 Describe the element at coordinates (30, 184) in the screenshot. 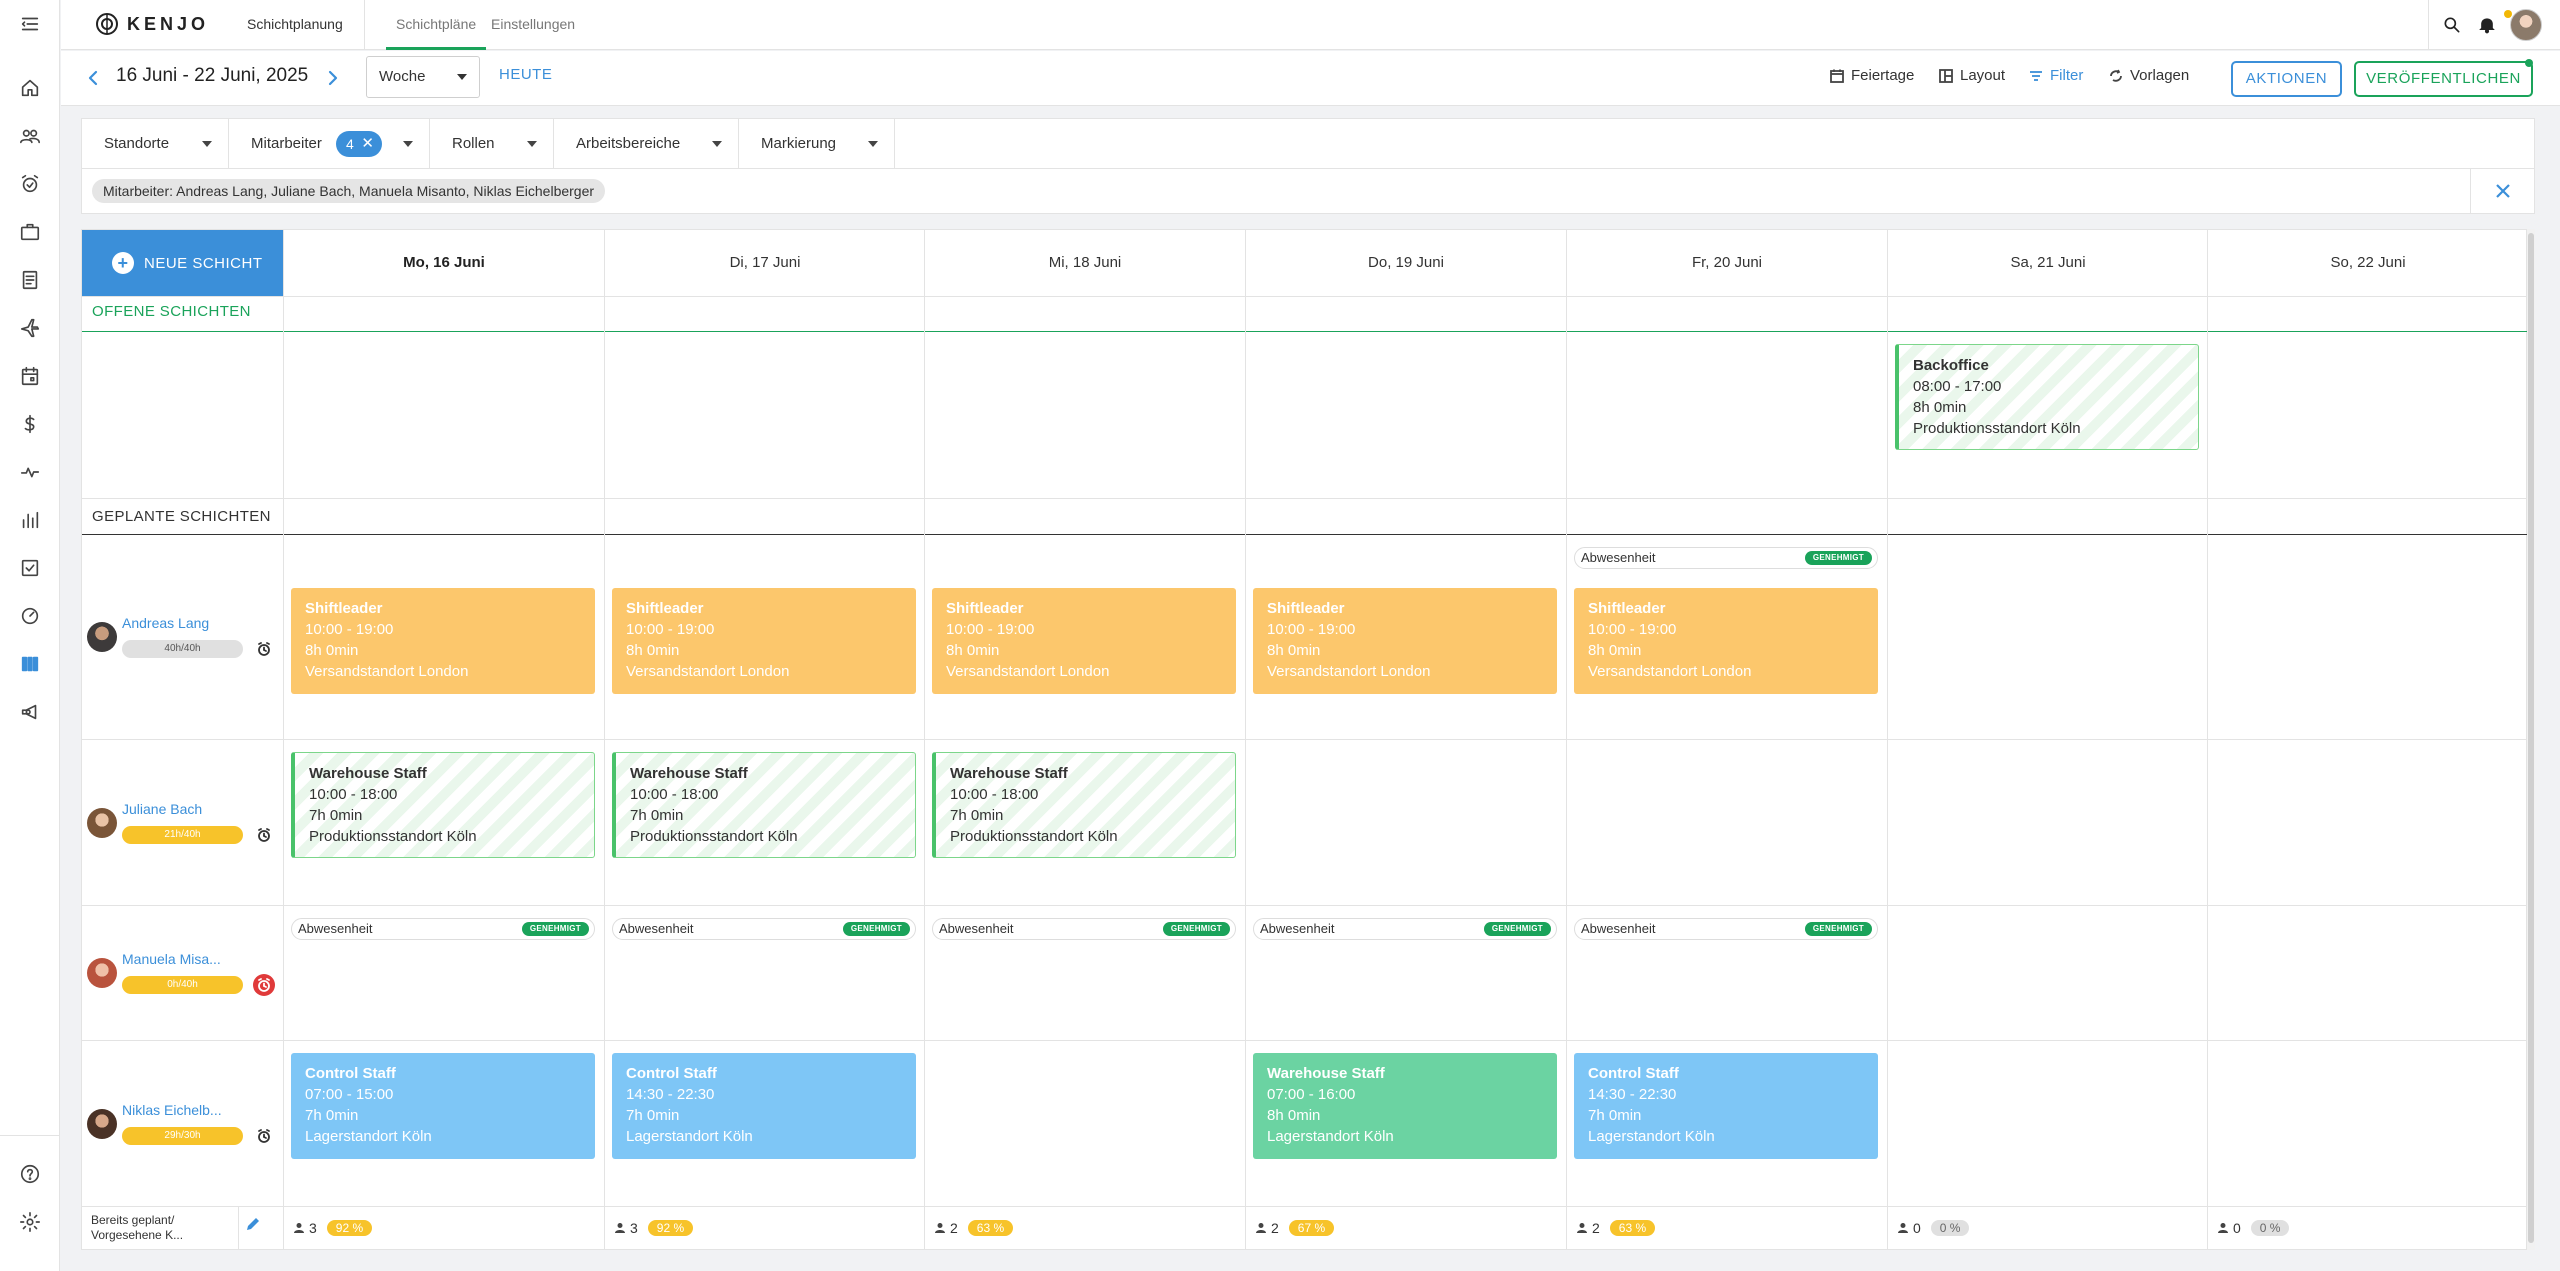

I see `alarm-icon` at that location.